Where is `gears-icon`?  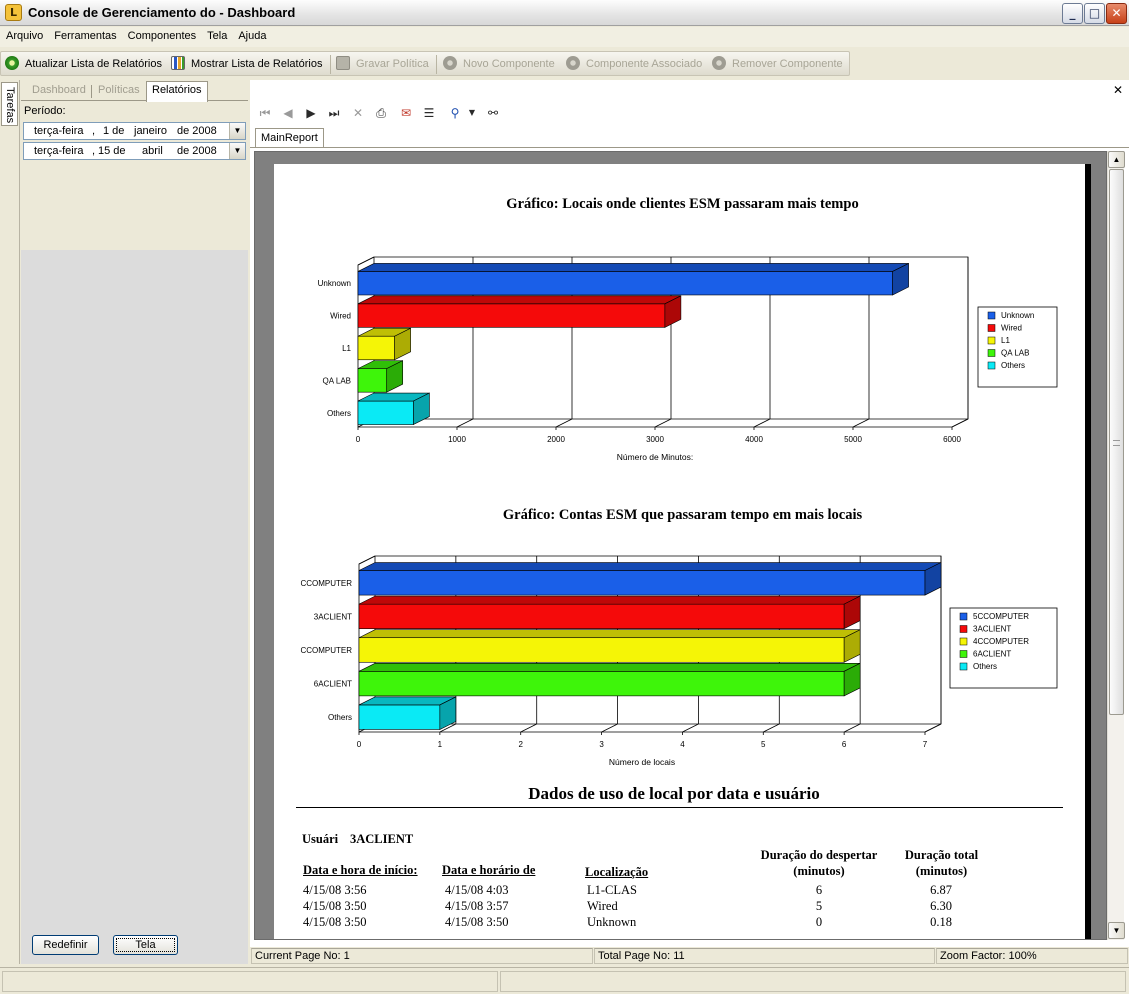
gears-icon is located at coordinates (719, 63).